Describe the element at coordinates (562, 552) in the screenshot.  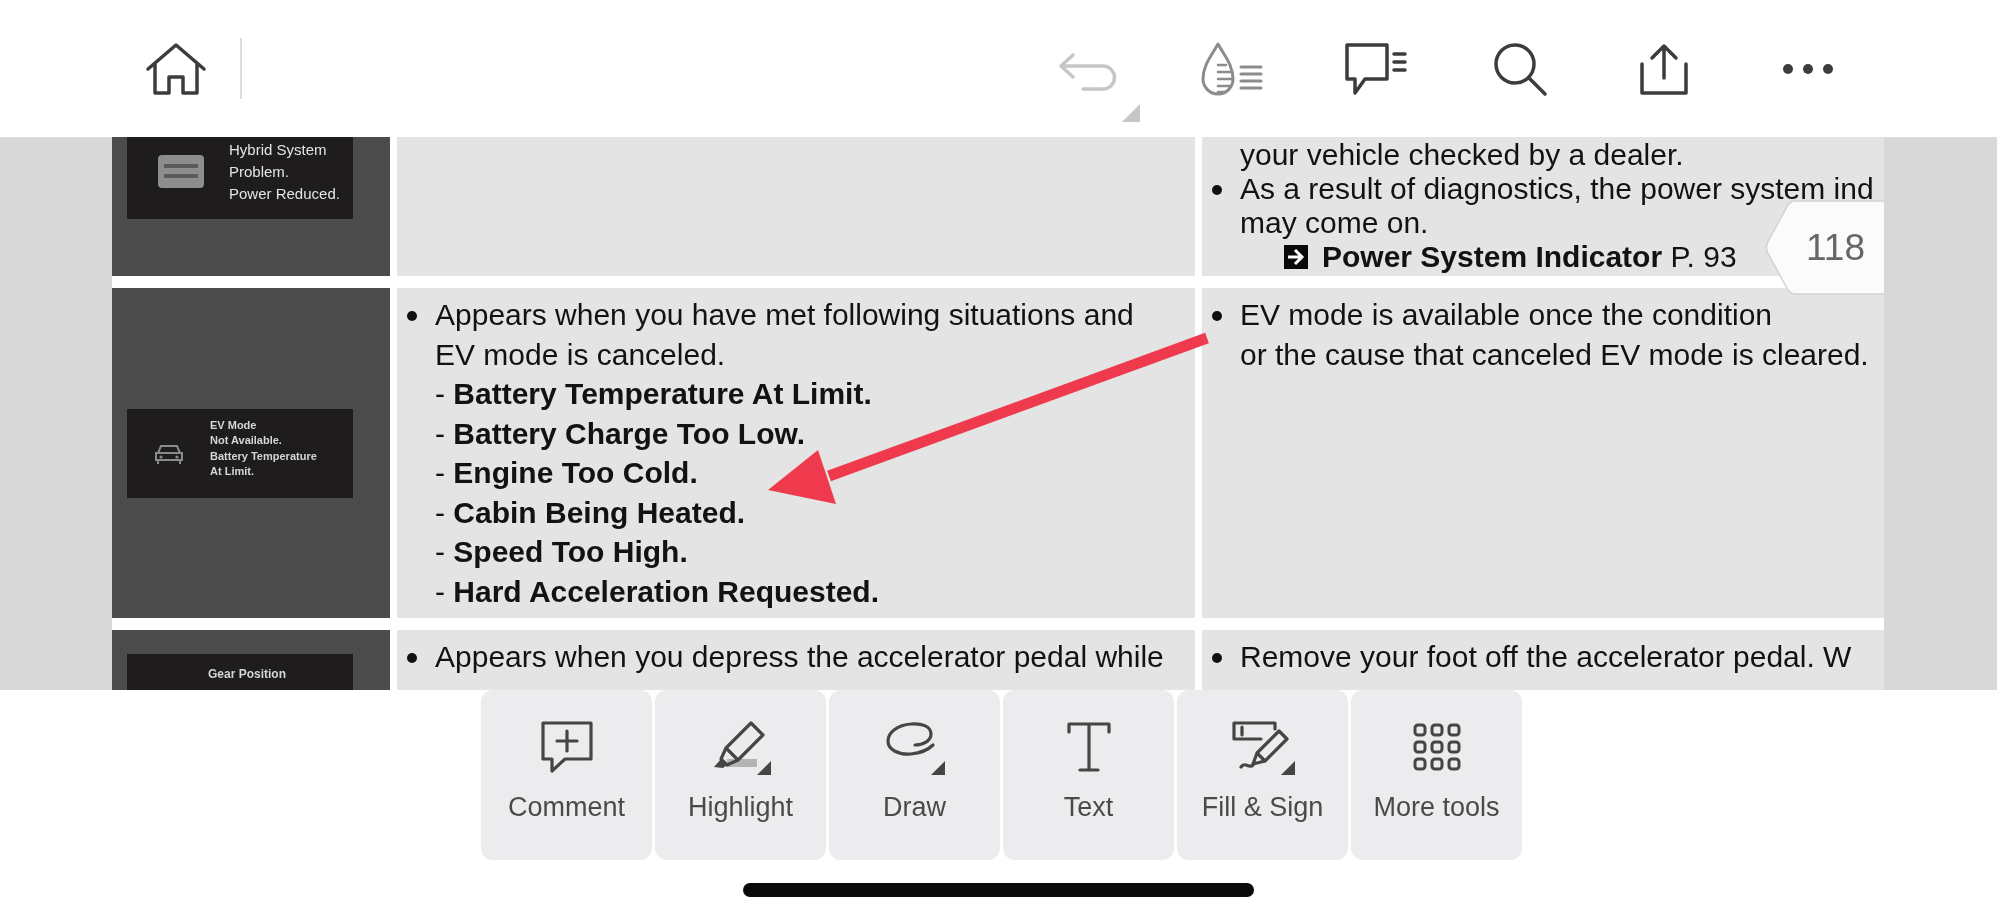
I see `list-item: - Speed Too High.` at that location.